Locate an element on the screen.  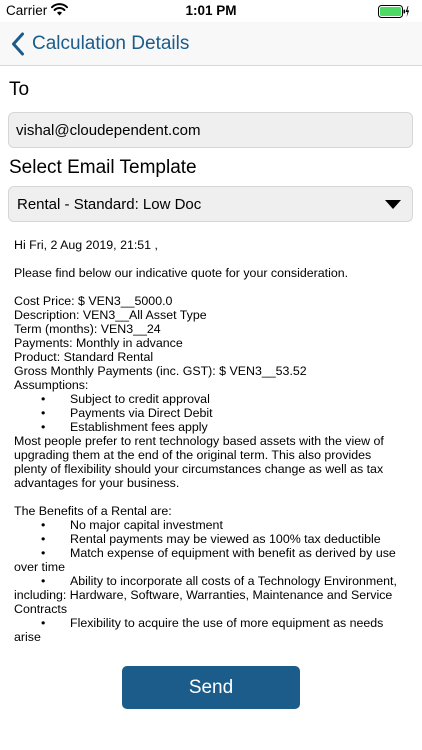
message-assumptions-label: Assumptions: is located at coordinates (51, 385).